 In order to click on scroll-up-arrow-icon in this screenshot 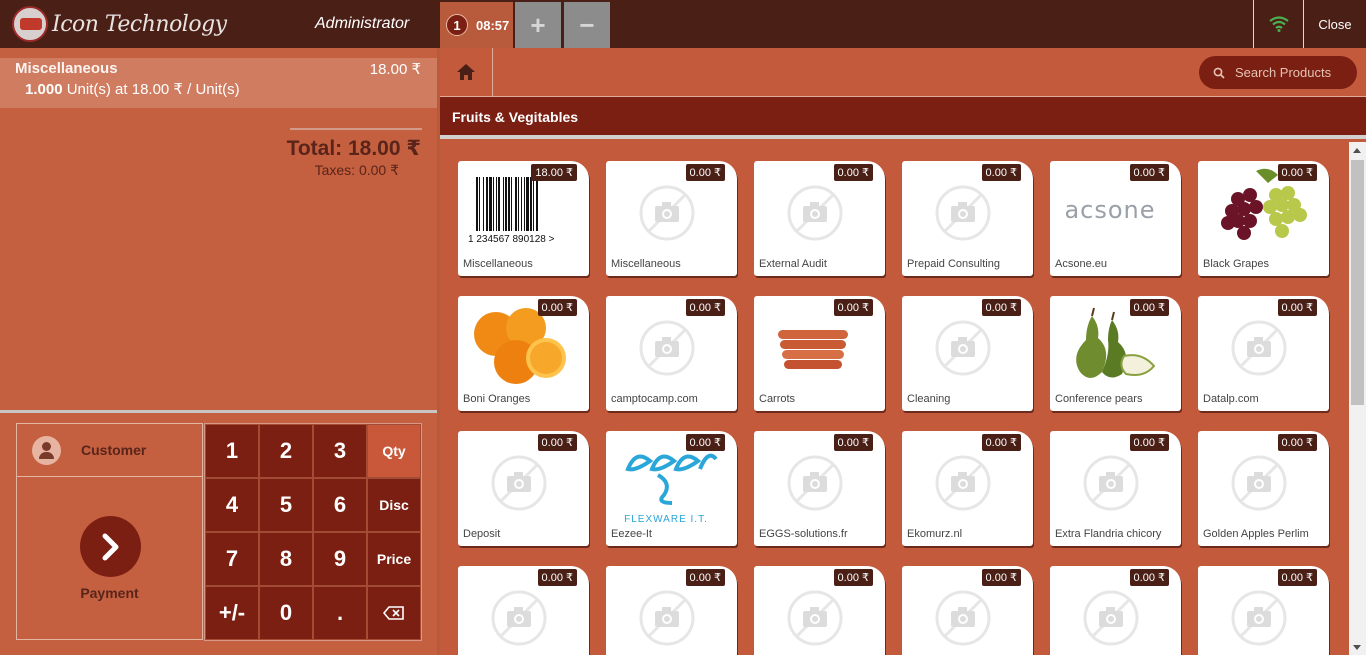, I will do `click(1357, 150)`.